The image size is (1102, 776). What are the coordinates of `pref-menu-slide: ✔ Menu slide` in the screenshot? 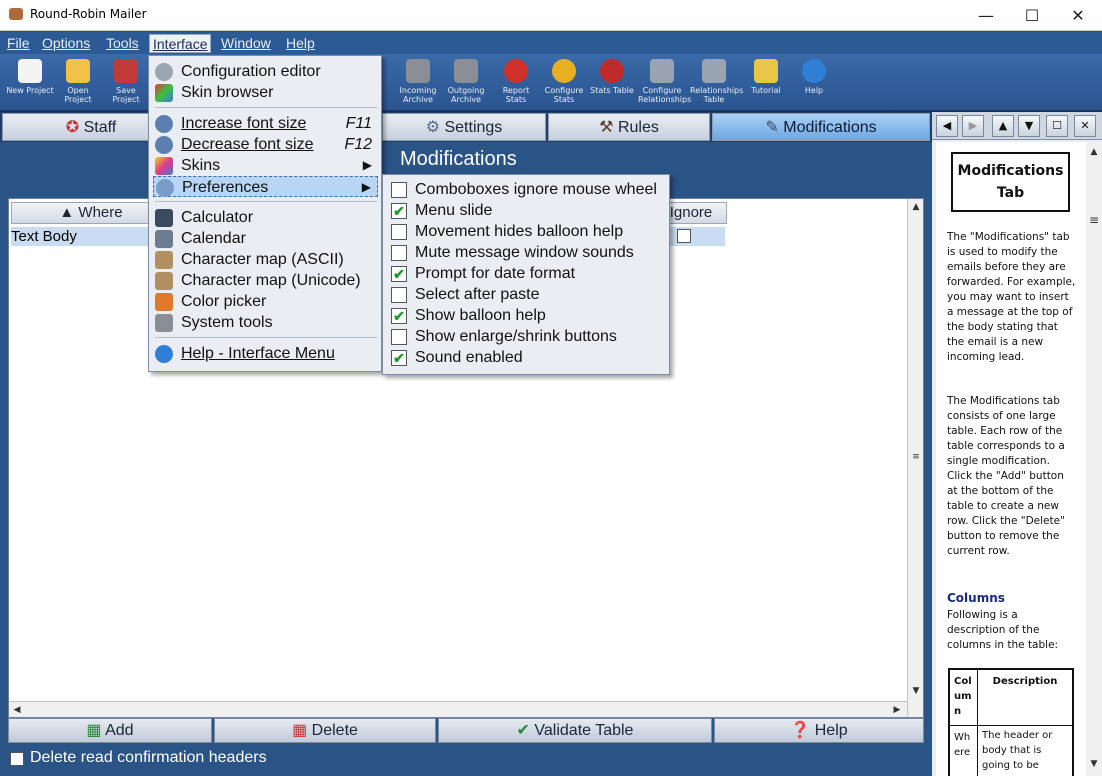 It's located at (528, 210).